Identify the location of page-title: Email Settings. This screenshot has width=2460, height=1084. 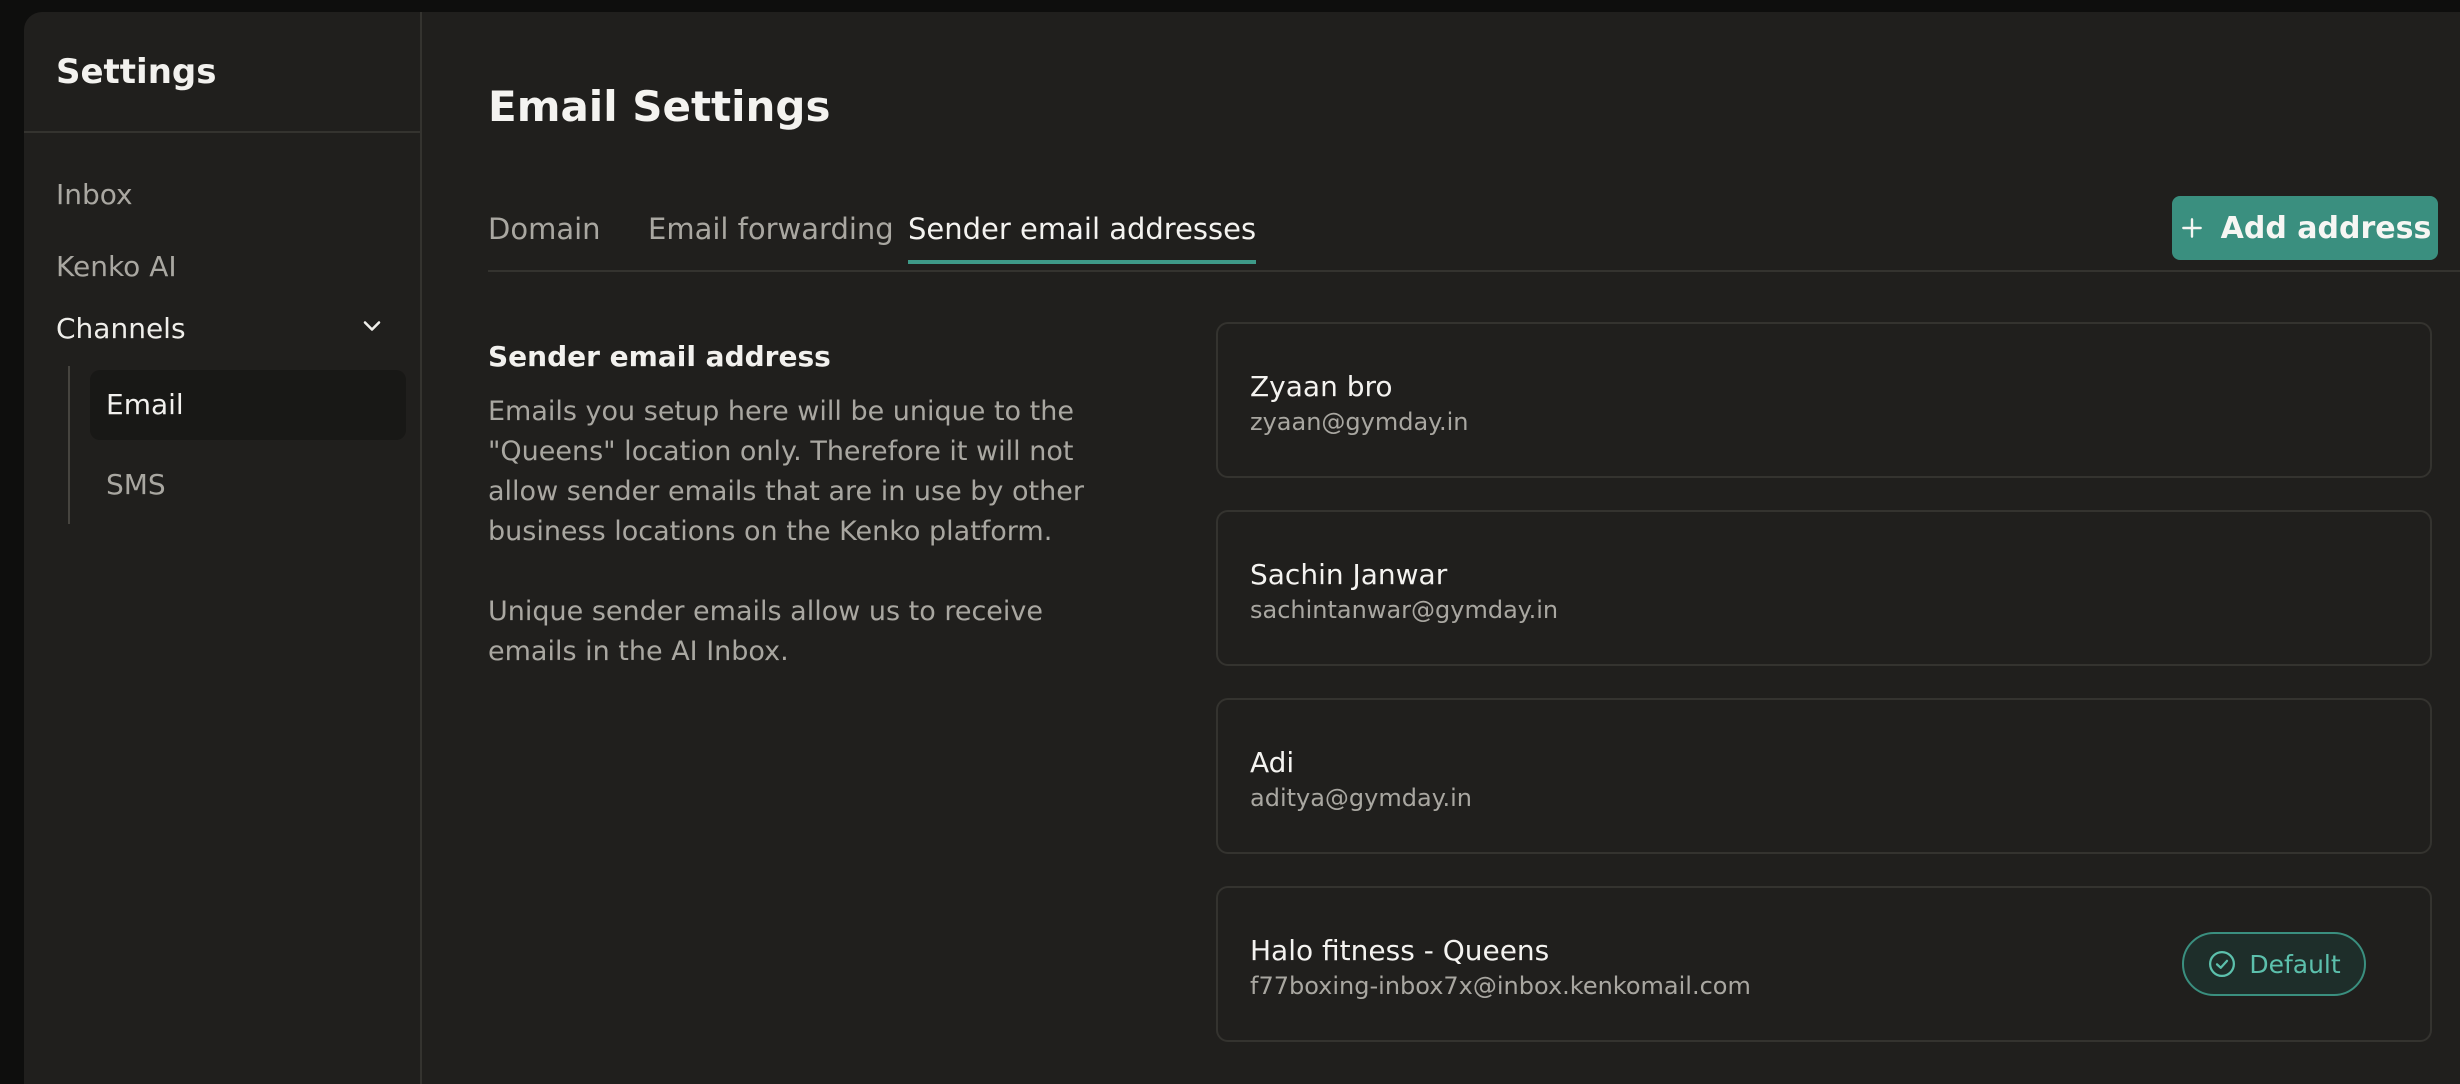
(659, 106).